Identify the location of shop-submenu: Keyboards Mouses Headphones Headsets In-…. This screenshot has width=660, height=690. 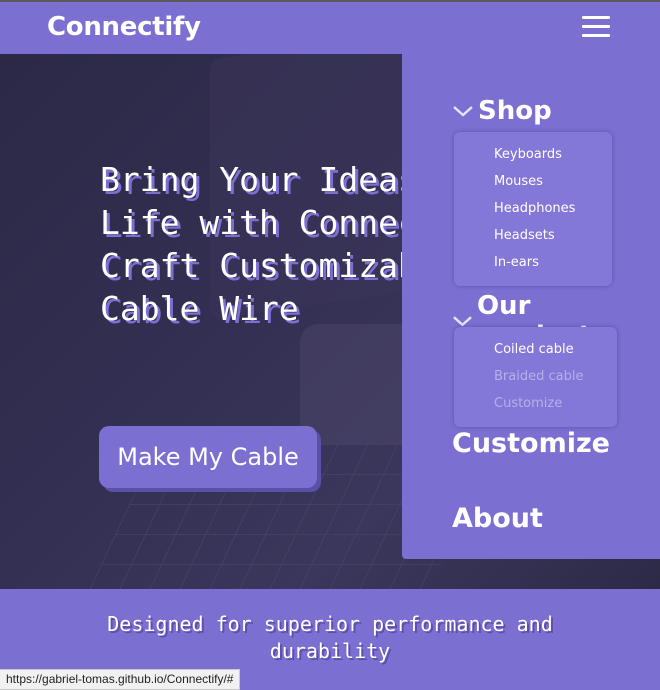
(533, 209).